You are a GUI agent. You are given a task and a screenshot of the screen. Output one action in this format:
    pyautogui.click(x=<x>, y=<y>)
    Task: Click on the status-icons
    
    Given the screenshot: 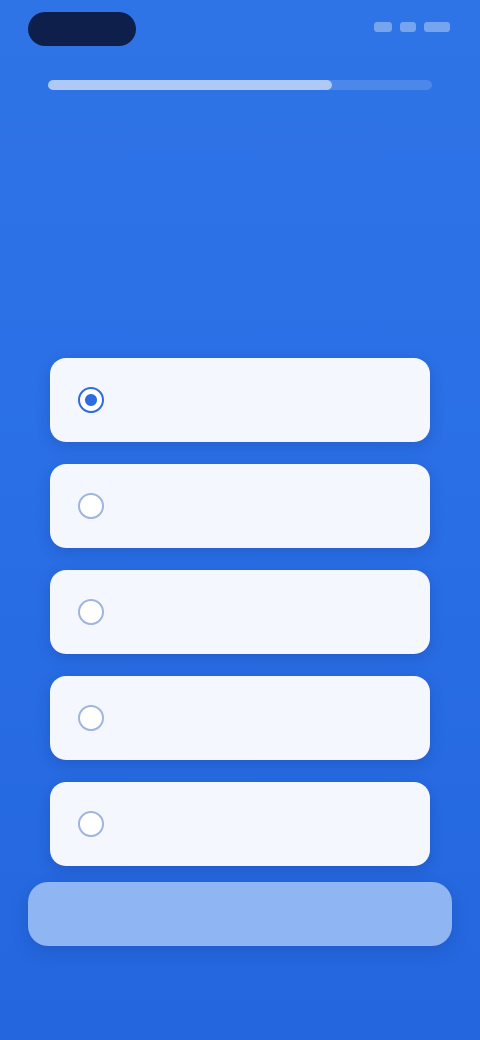 What is the action you would take?
    pyautogui.click(x=412, y=27)
    